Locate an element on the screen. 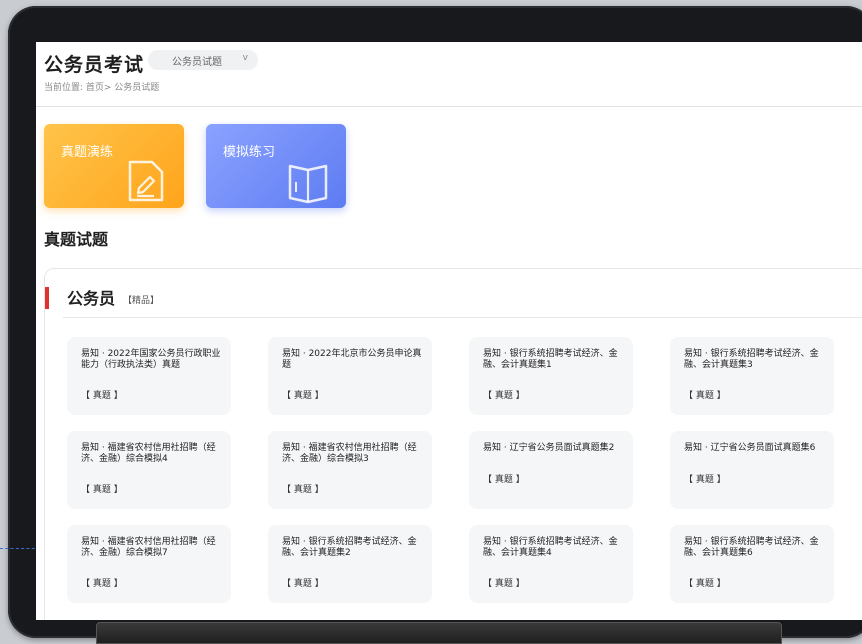  real-practice-card: 真题演练 is located at coordinates (114, 166).